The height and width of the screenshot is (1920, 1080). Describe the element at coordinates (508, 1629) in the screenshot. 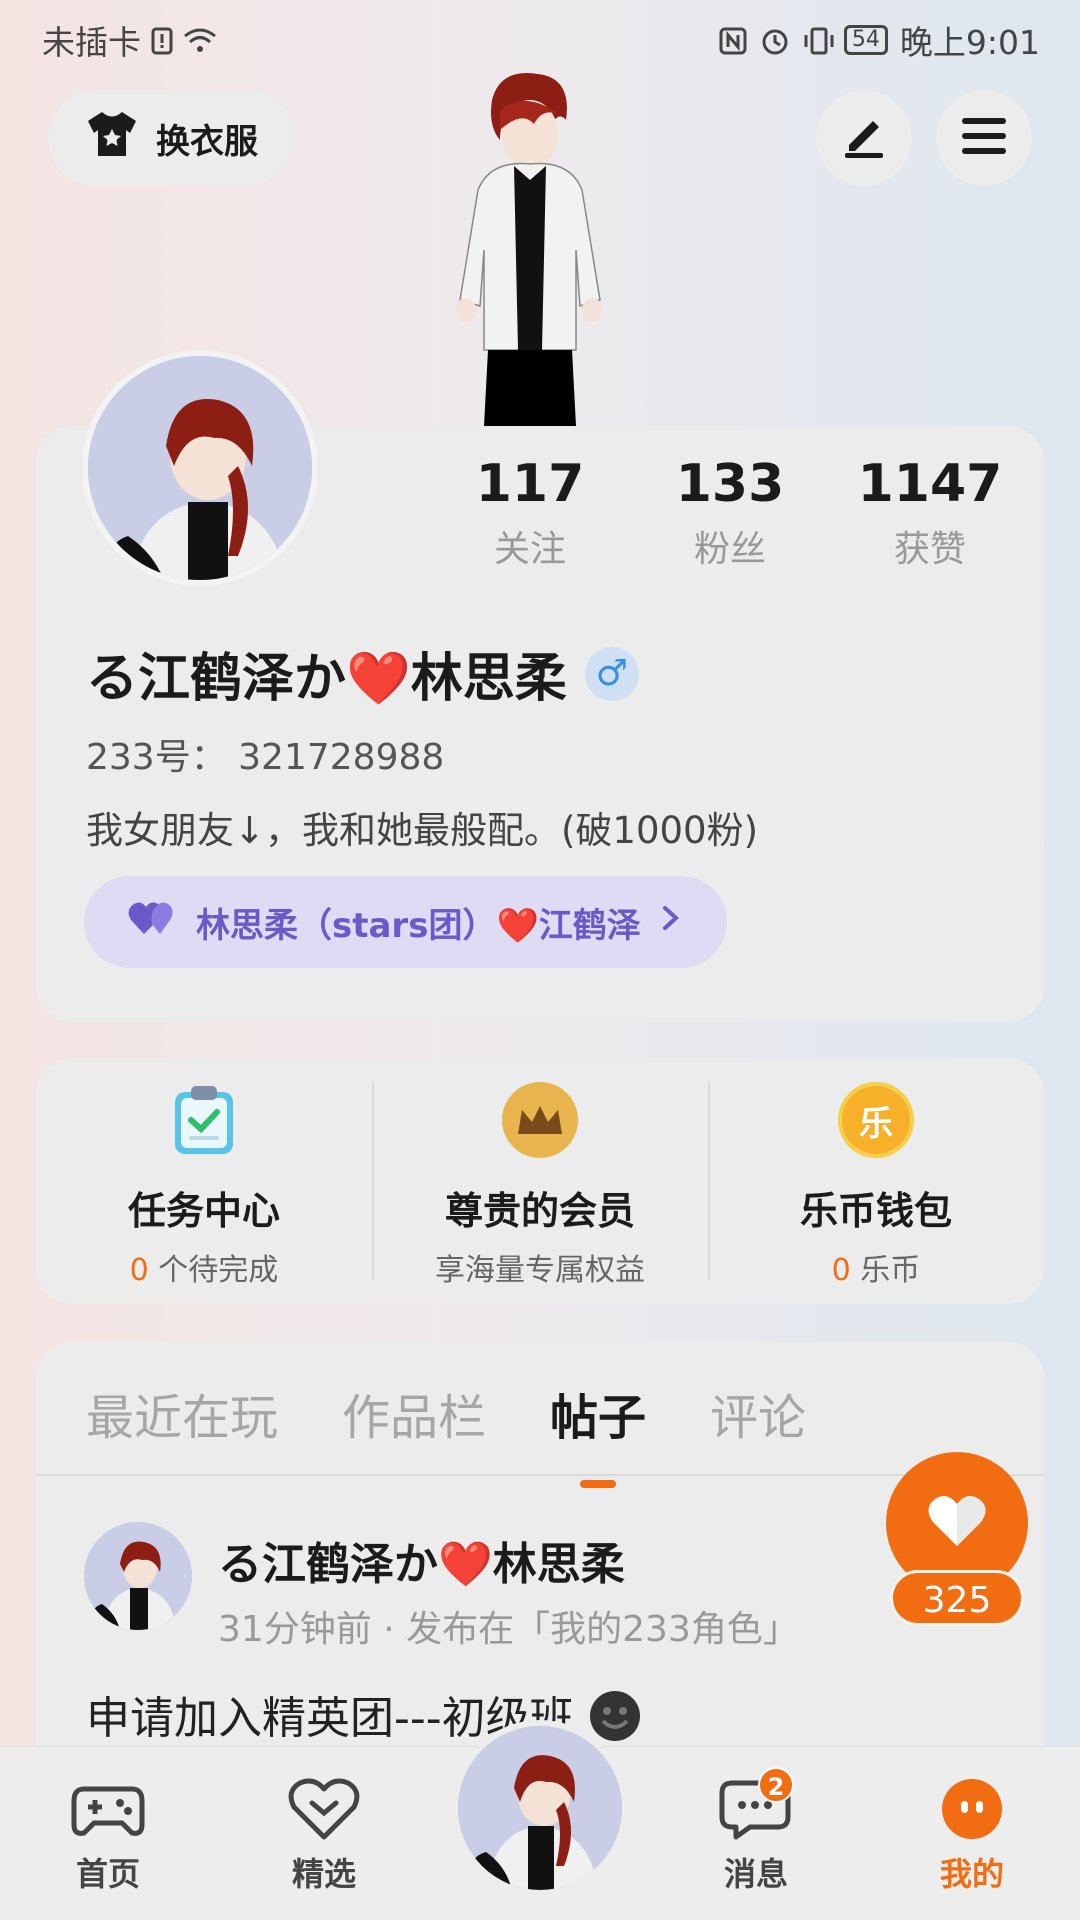

I see `post-meta: 31分钟前 · 发布在「我的233角色」` at that location.